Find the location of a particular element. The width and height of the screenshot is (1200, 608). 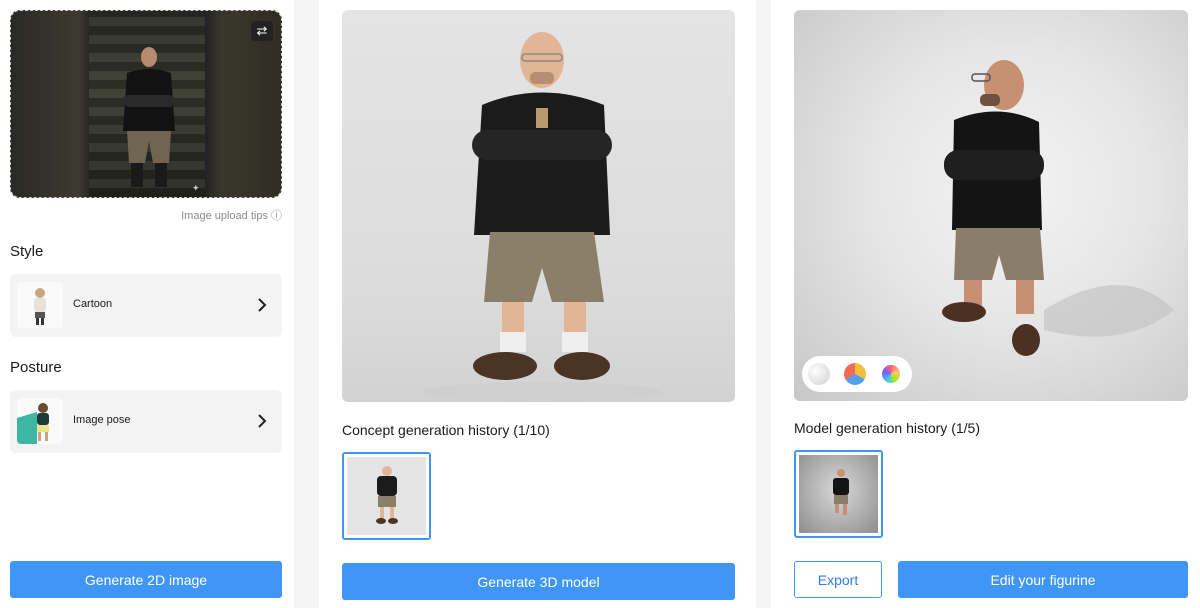

posture-heading: Posture is located at coordinates (36, 367).